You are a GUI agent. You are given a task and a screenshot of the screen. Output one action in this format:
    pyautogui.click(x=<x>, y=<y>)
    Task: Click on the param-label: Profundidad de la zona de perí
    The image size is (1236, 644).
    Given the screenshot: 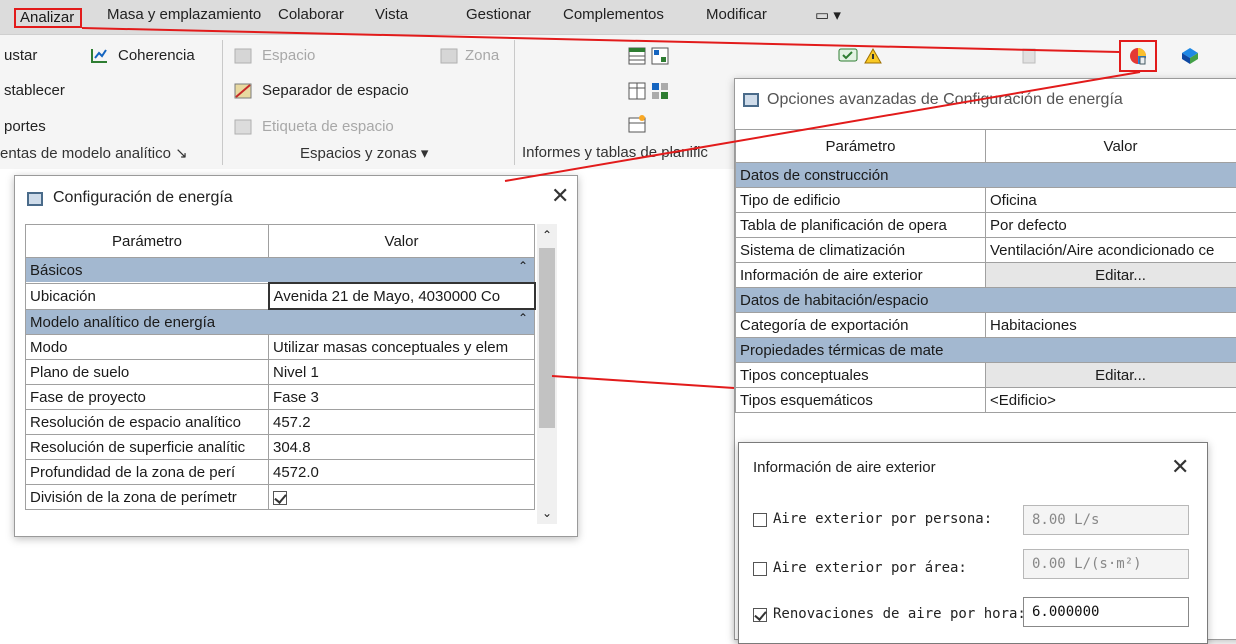 What is the action you would take?
    pyautogui.click(x=147, y=472)
    